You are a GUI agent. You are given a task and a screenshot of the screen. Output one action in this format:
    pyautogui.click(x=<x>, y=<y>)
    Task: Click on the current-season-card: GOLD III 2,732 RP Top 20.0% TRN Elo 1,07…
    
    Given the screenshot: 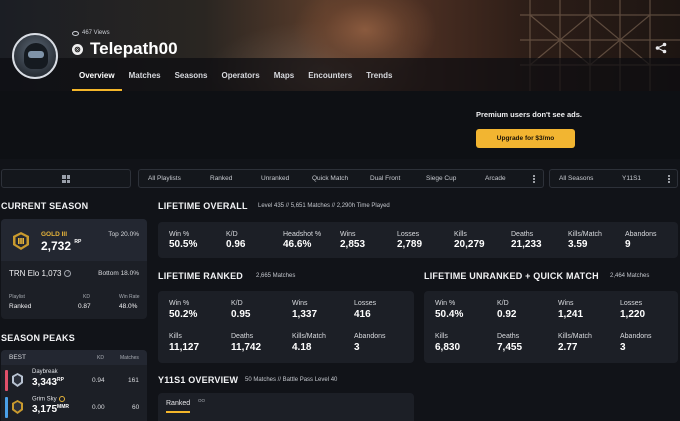 What is the action you would take?
    pyautogui.click(x=74, y=269)
    